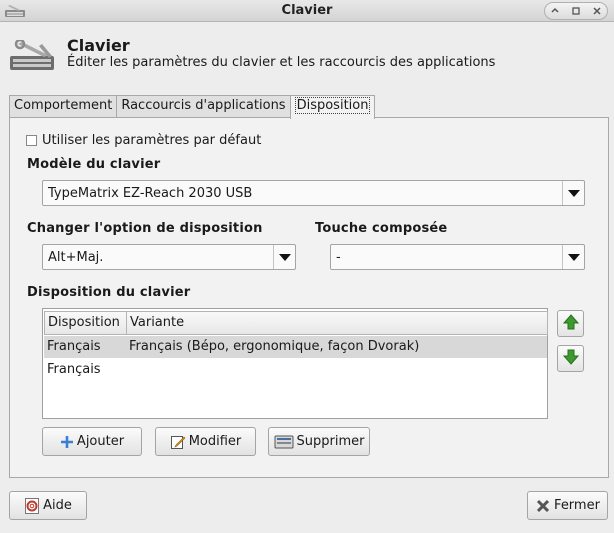  I want to click on x-icon, so click(543, 506).